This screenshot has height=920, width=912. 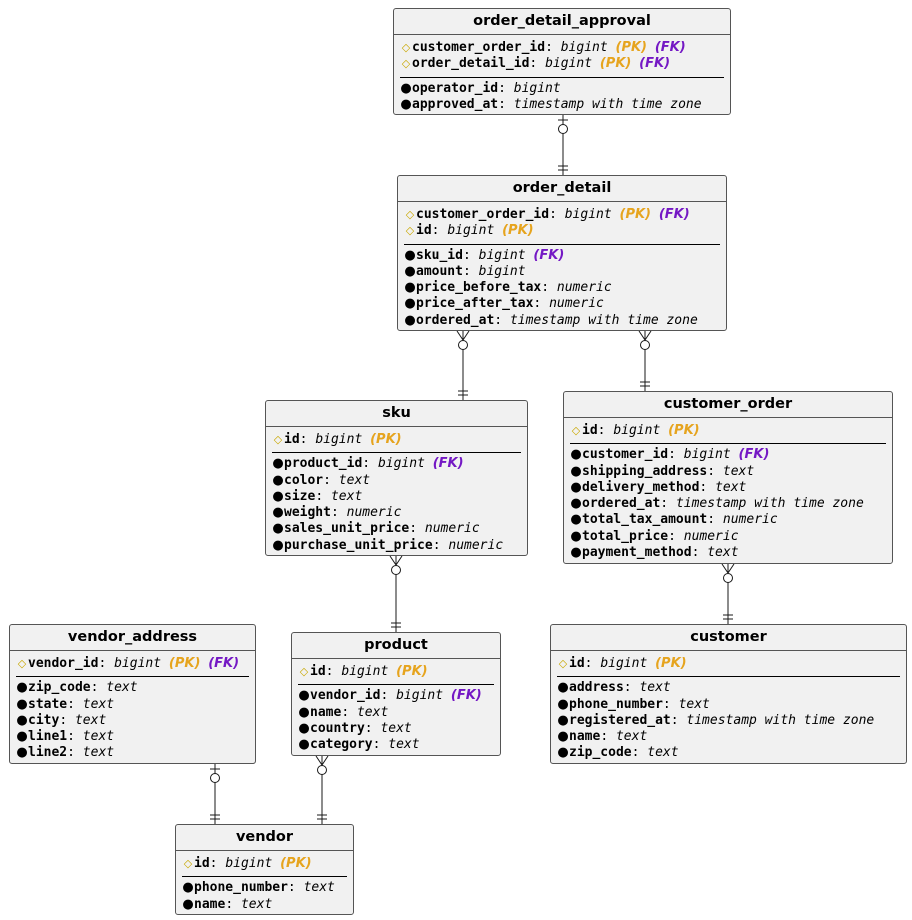 I want to click on attribute-row: ●address: text, so click(x=614, y=688).